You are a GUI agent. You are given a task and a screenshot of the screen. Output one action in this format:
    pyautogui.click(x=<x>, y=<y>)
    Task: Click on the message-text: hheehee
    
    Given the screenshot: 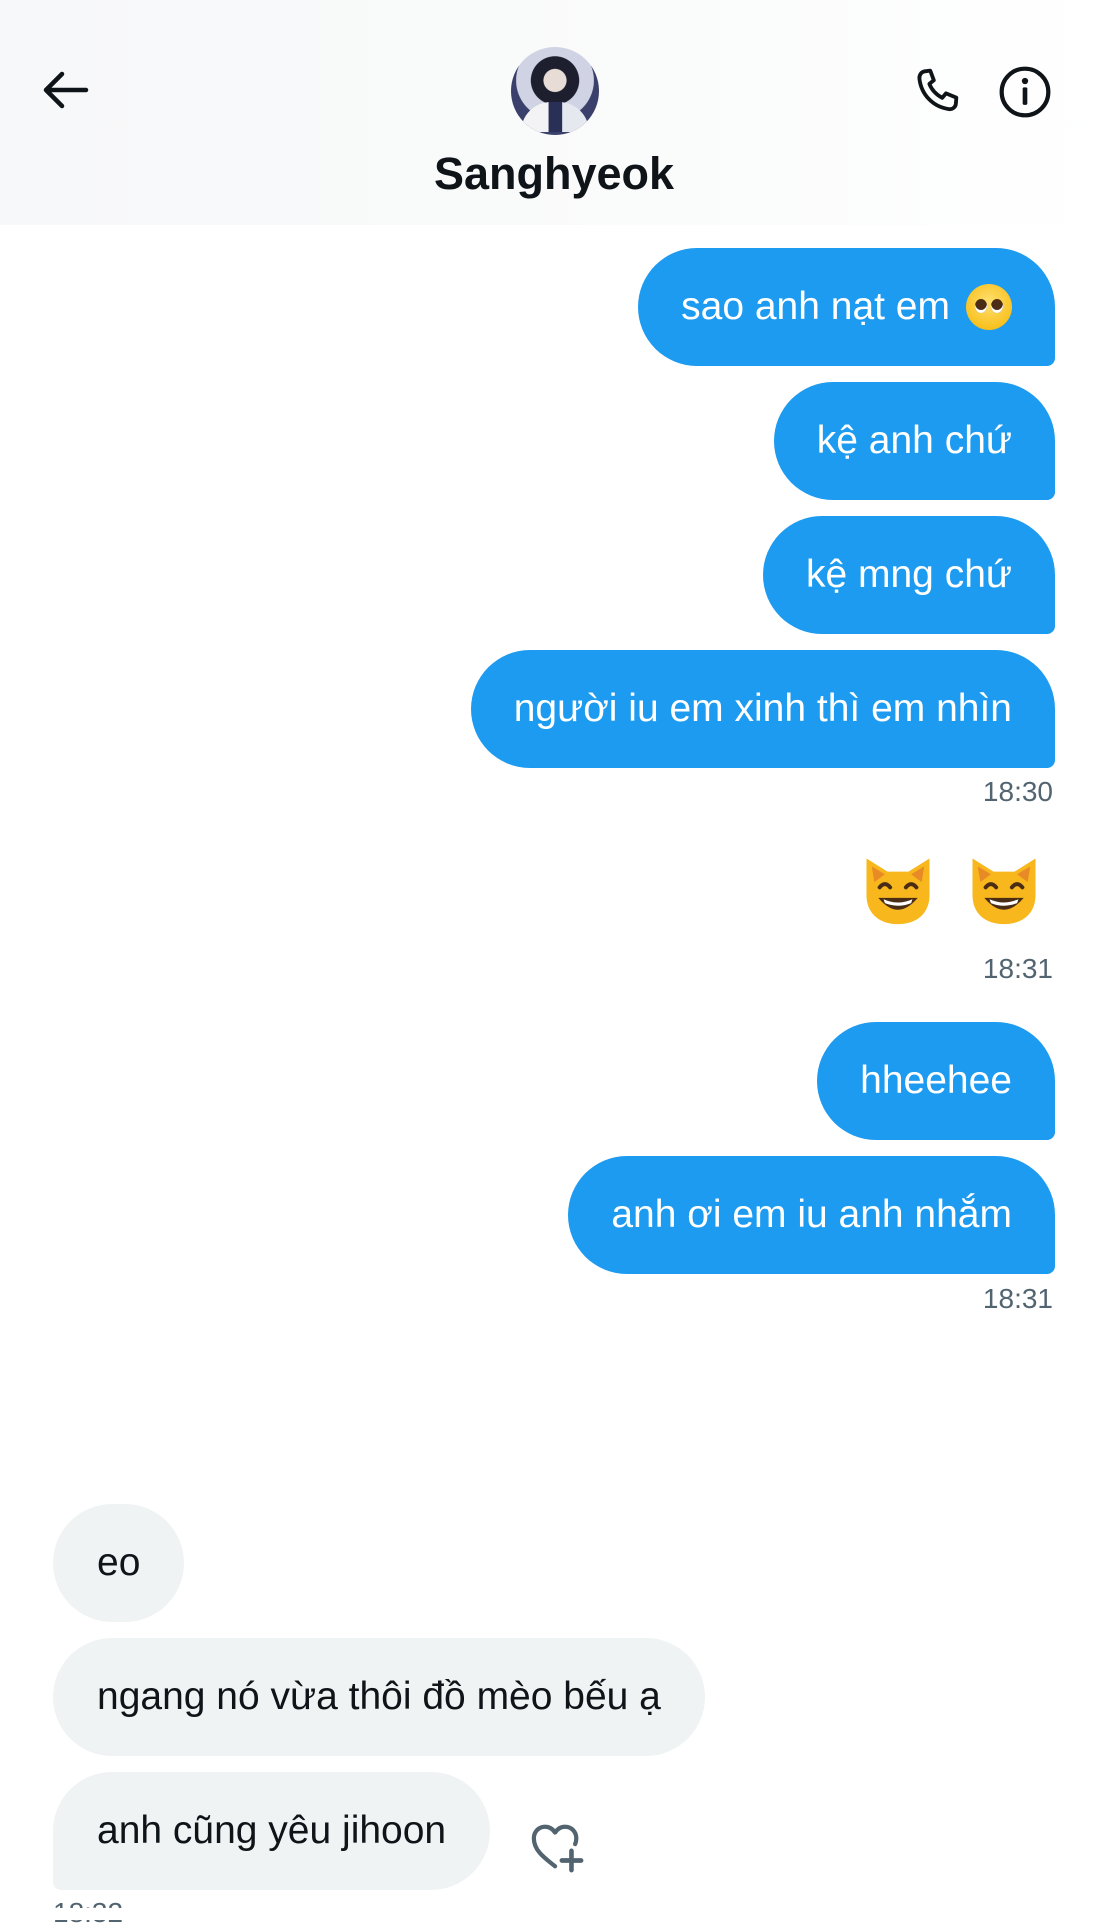 What is the action you would take?
    pyautogui.click(x=936, y=1080)
    